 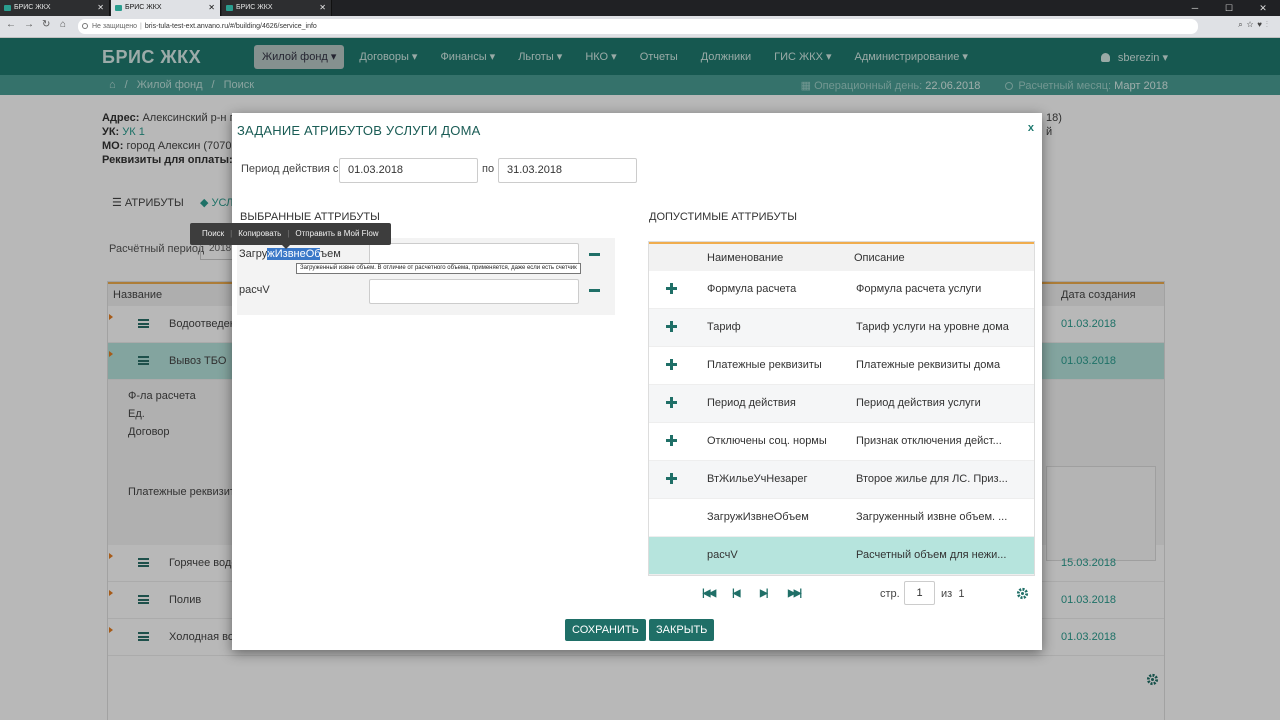 What do you see at coordinates (254, 290) in the screenshot?
I see `attribute-name: расчV` at bounding box center [254, 290].